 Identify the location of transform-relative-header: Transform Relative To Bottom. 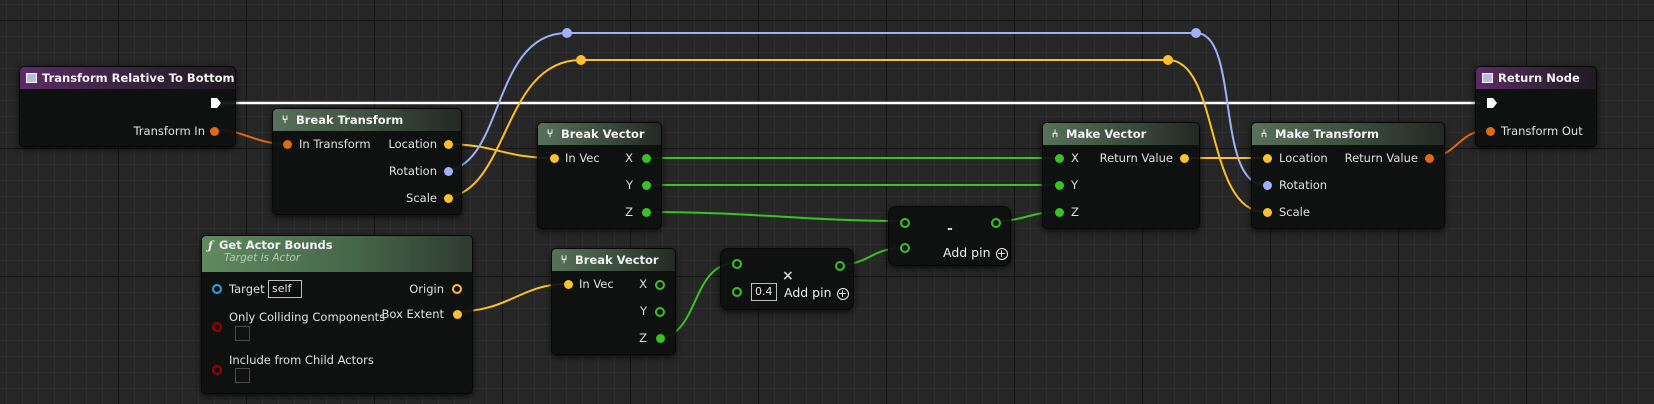
(127, 78).